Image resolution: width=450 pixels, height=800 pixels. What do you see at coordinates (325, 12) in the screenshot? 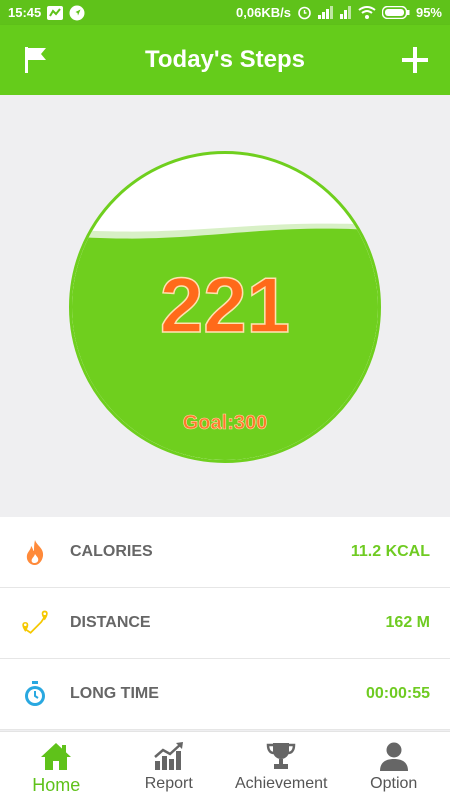
I see `signal-icon` at bounding box center [325, 12].